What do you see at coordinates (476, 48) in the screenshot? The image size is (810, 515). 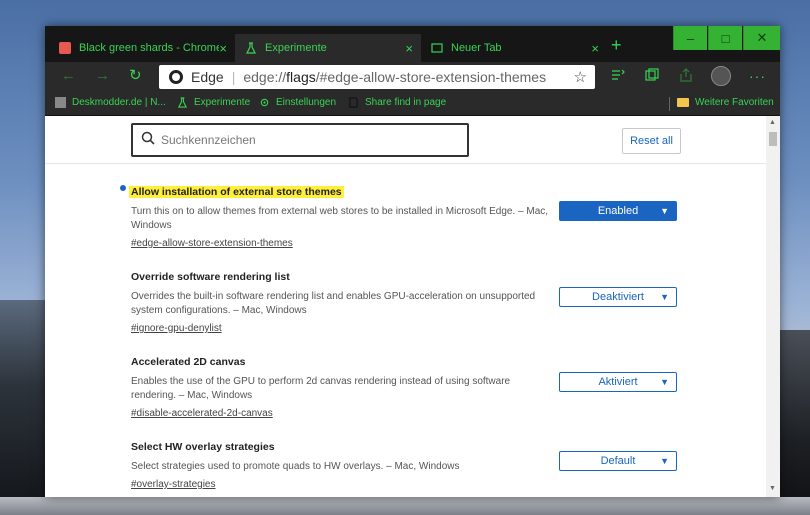 I see `tab-label: Neuer Tab` at bounding box center [476, 48].